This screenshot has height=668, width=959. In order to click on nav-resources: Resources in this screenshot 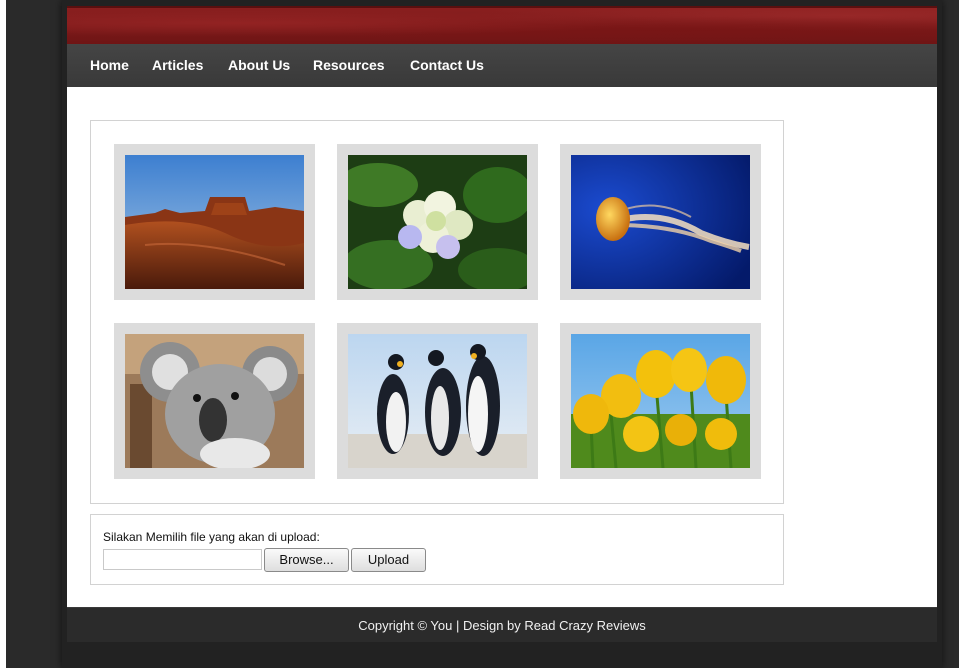, I will do `click(349, 65)`.